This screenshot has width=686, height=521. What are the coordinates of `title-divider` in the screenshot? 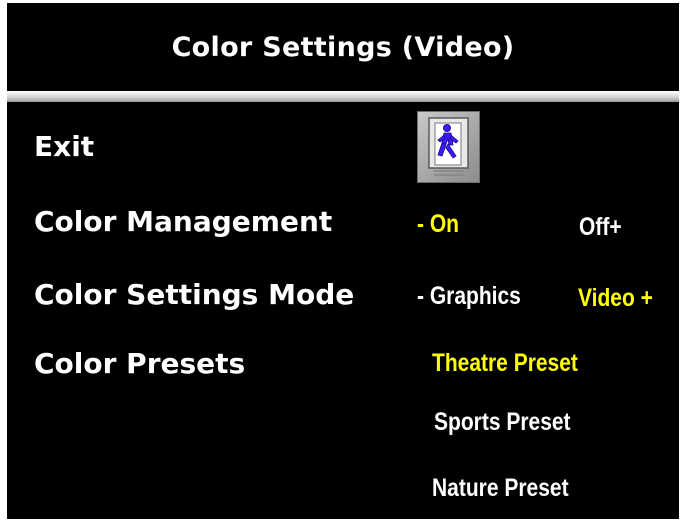 It's located at (343, 96).